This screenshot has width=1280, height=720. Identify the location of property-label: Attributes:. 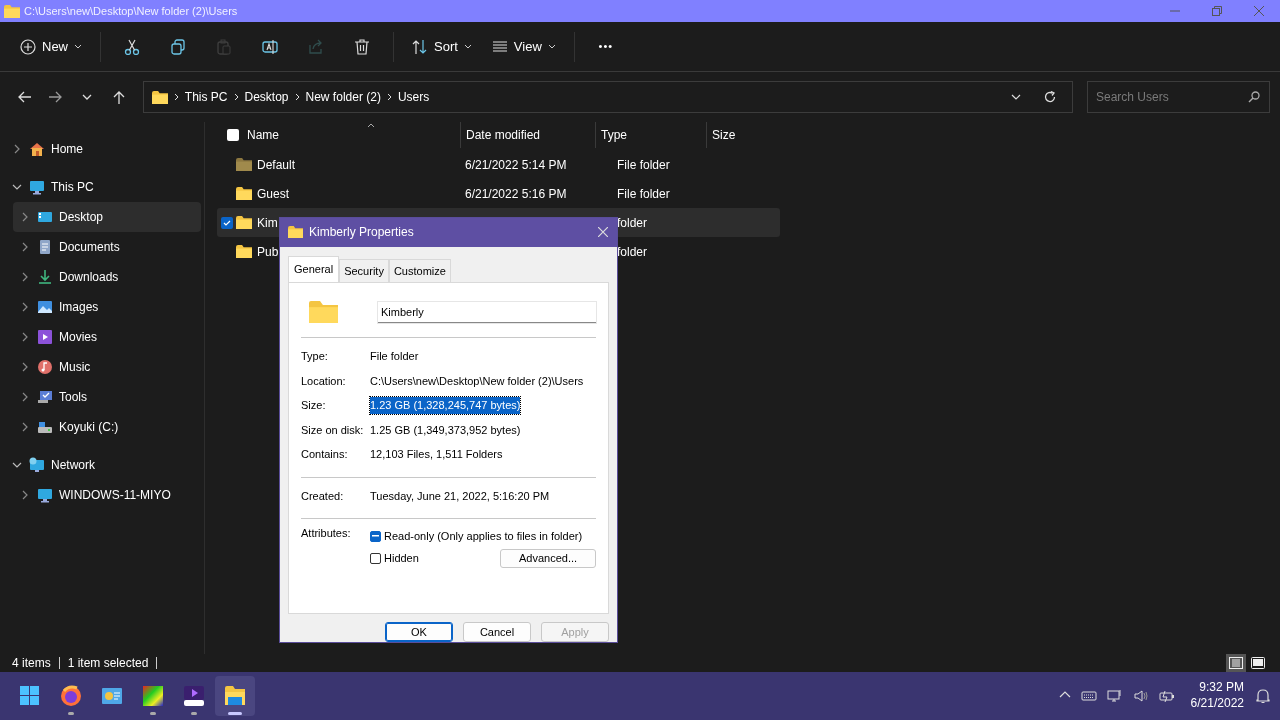
(326, 534).